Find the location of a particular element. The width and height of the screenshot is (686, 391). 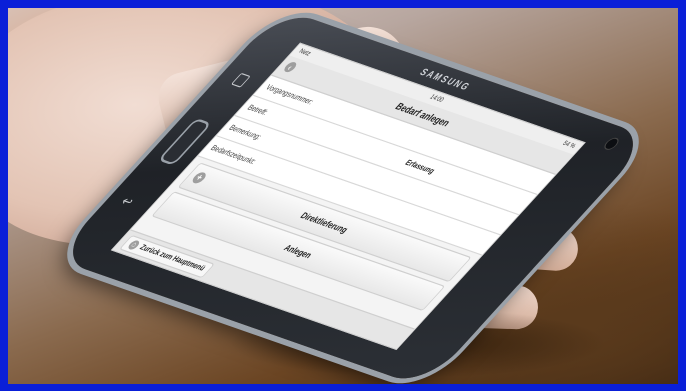

back-icon: ‹ is located at coordinates (290, 67).